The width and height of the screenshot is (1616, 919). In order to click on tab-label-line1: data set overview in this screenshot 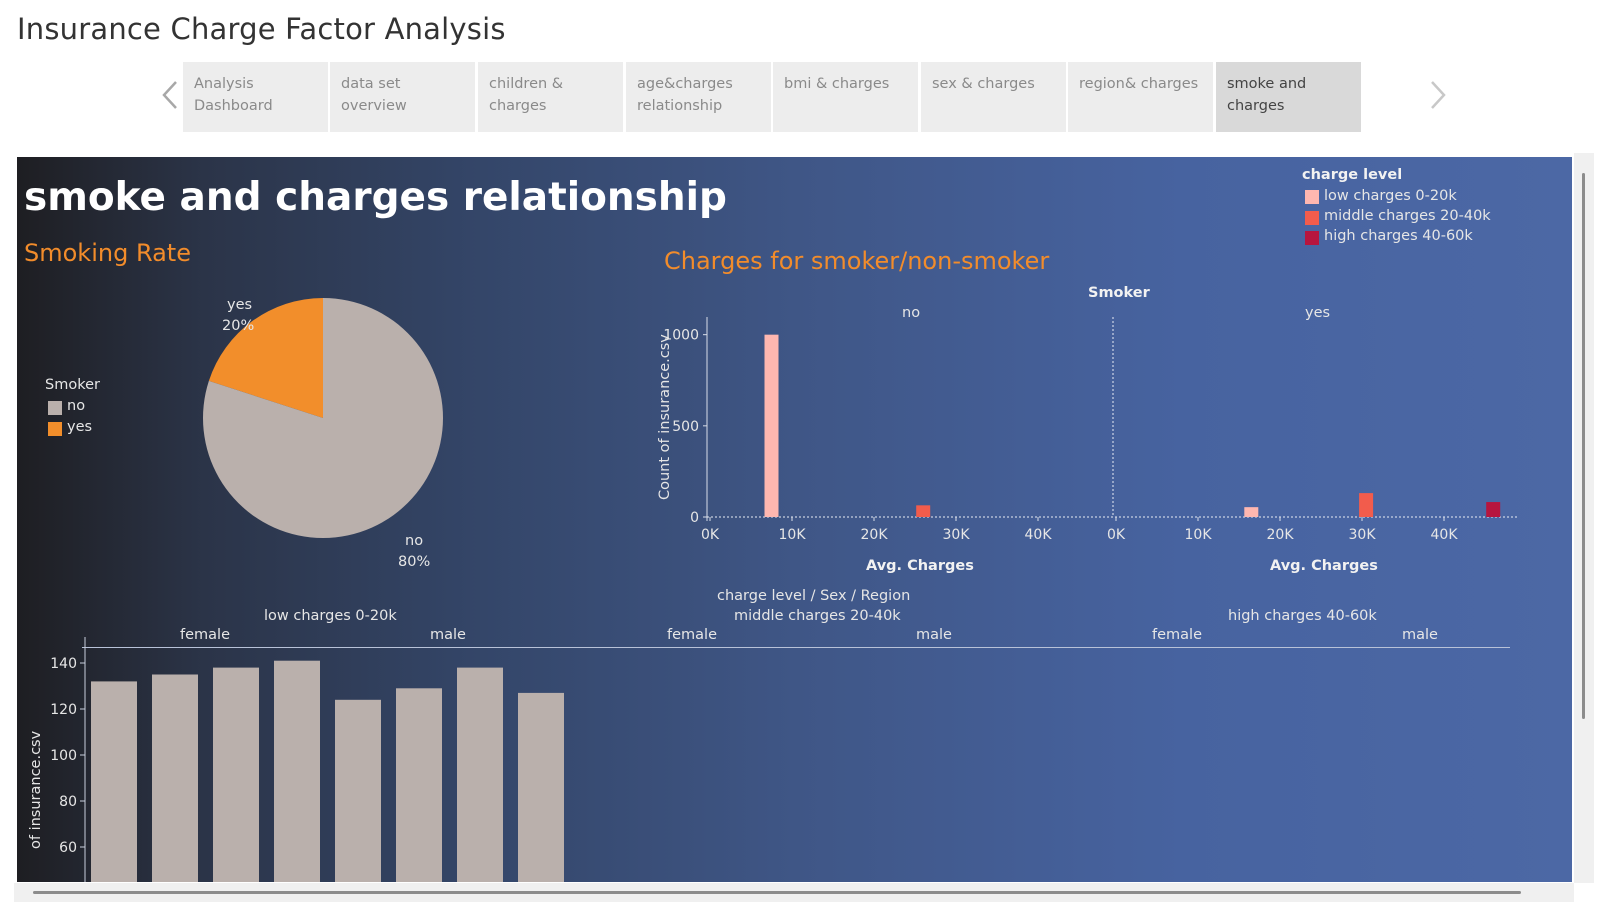, I will do `click(374, 95)`.